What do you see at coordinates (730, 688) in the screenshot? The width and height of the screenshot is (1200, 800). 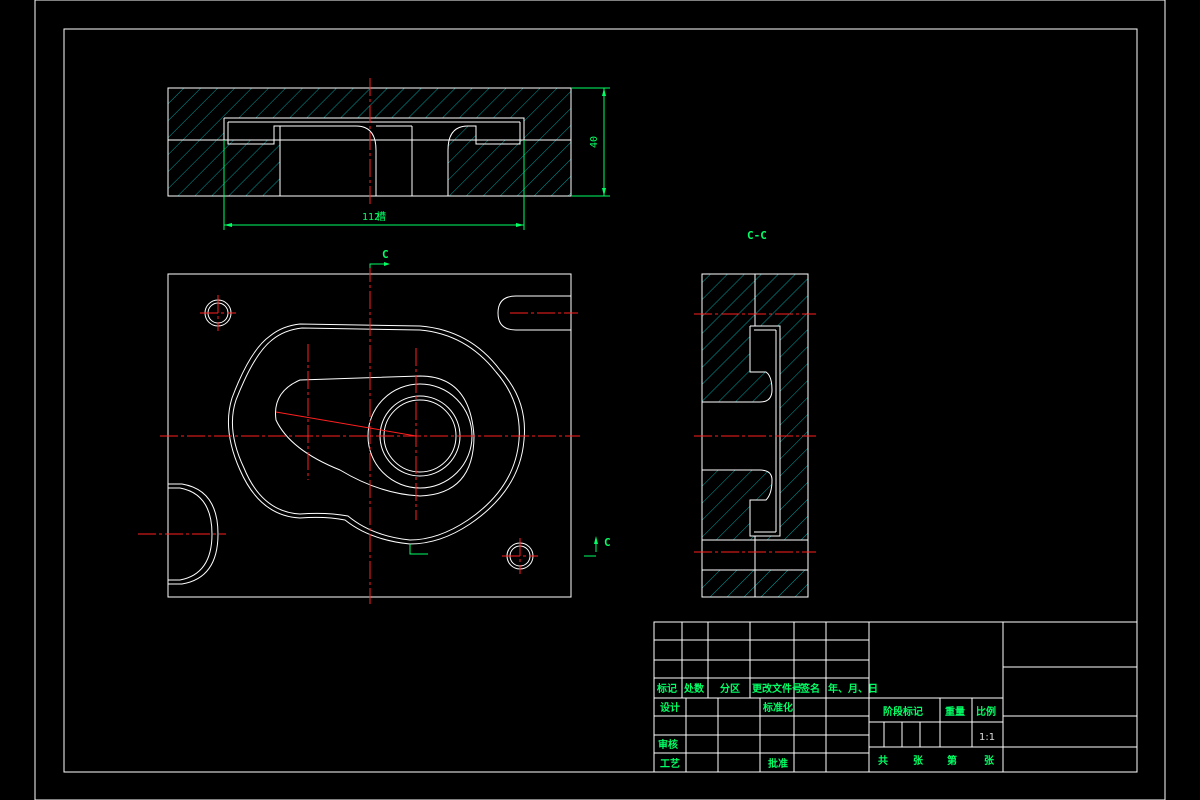 I see `tb-zone: 分区` at bounding box center [730, 688].